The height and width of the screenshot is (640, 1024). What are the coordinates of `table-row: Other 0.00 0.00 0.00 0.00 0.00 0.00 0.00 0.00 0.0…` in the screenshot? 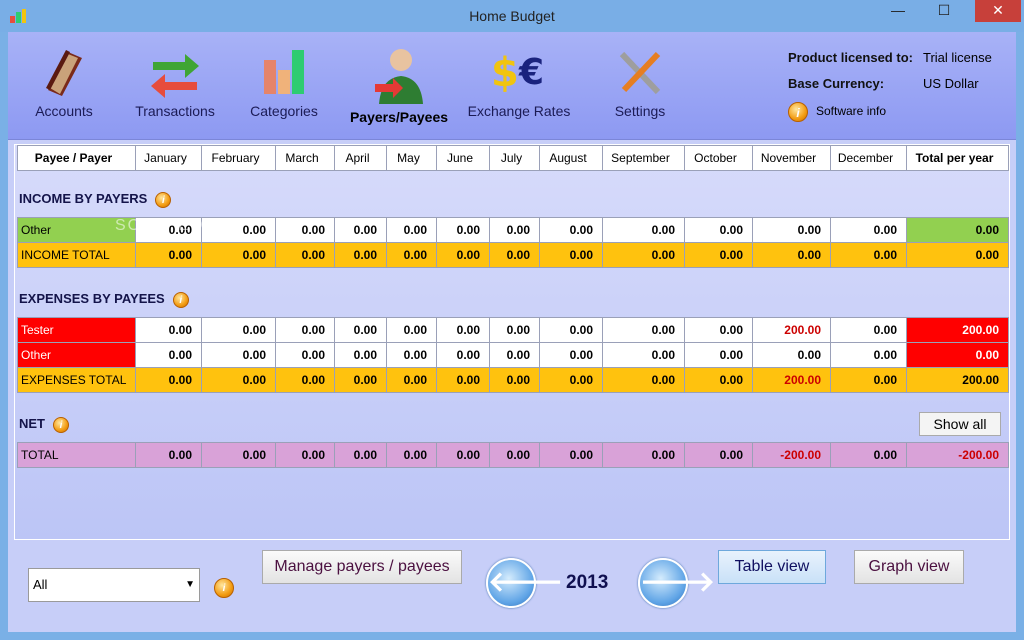 It's located at (513, 355).